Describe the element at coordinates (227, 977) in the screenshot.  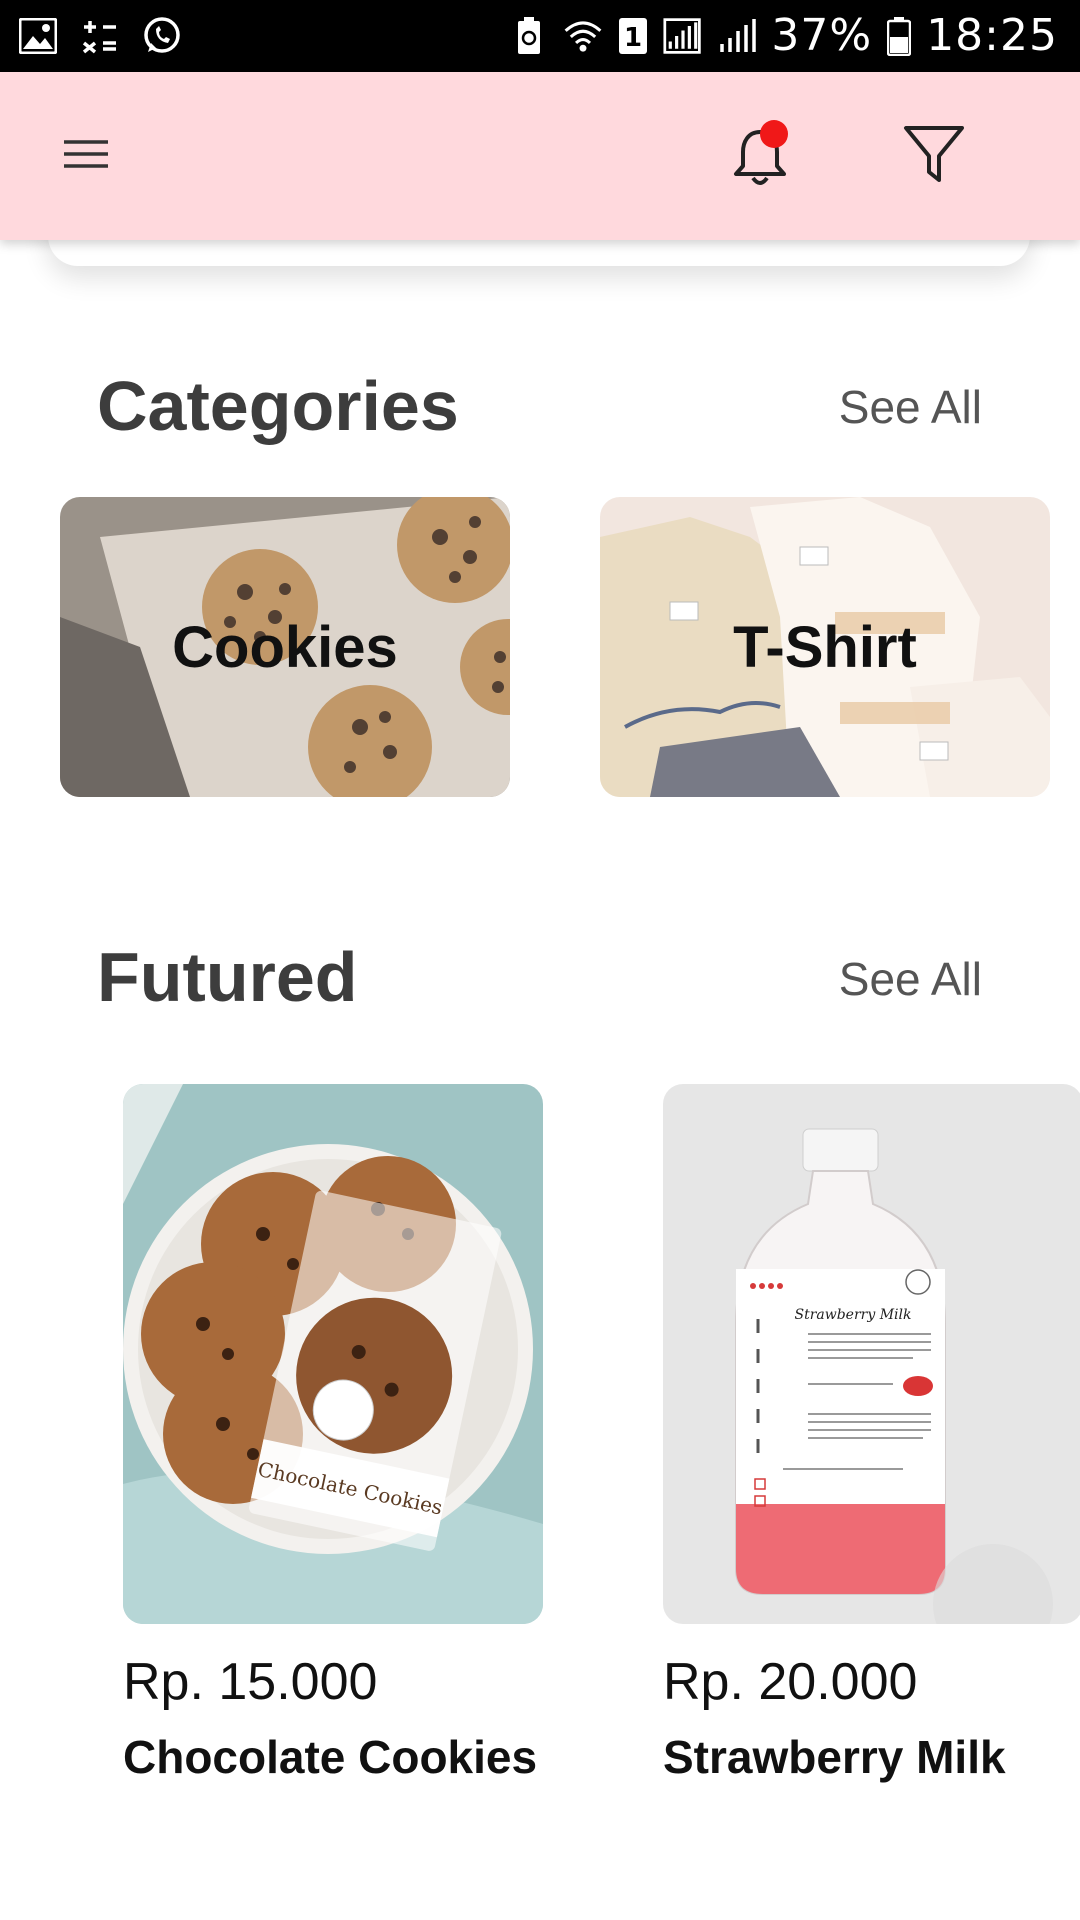
I see `featured-title: Futured` at that location.